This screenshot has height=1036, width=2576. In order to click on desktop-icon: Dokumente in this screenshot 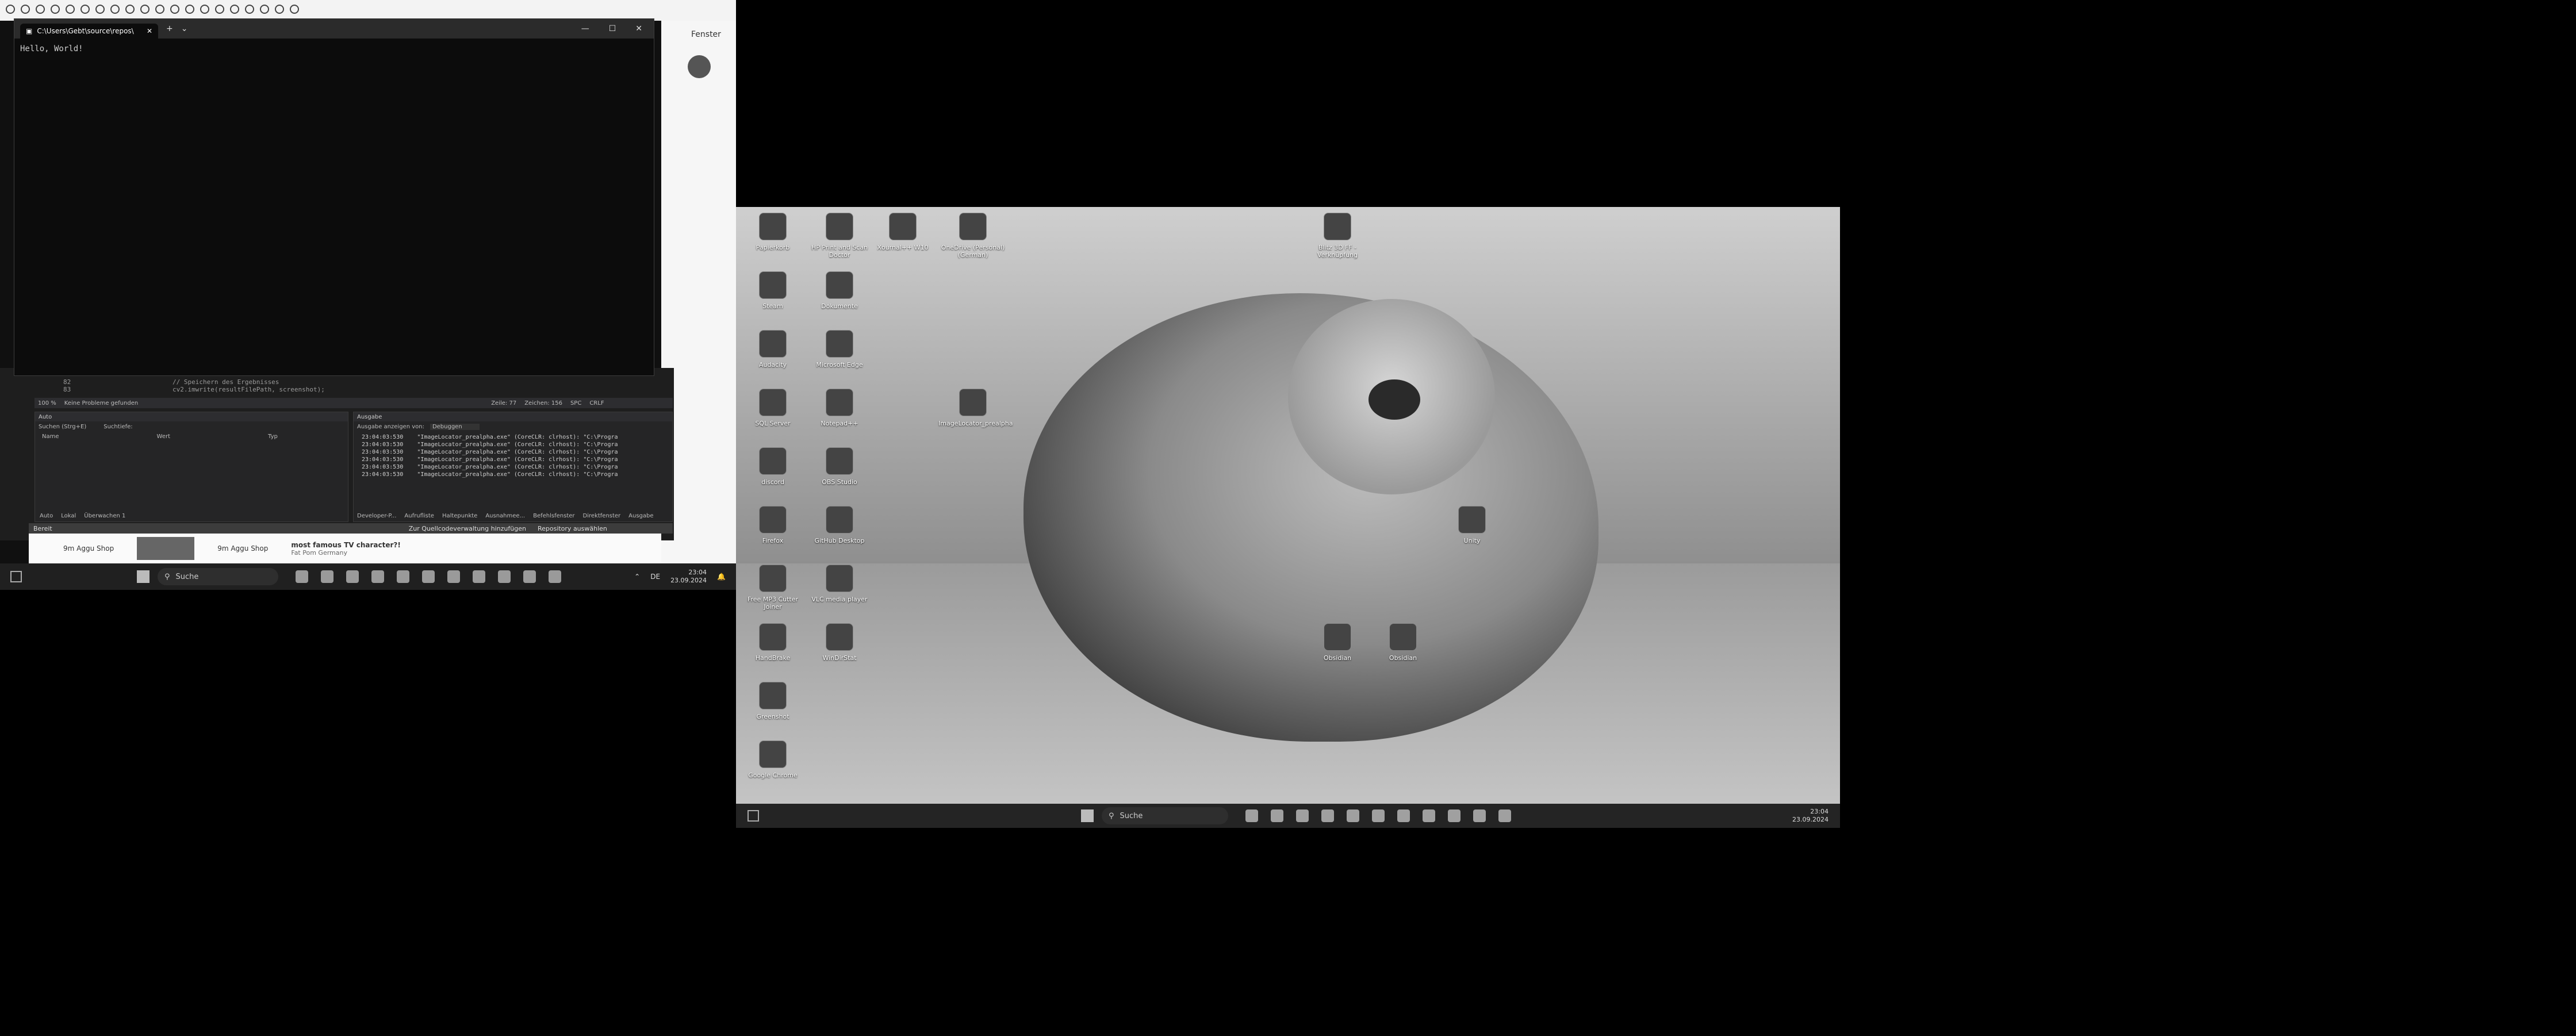, I will do `click(839, 290)`.